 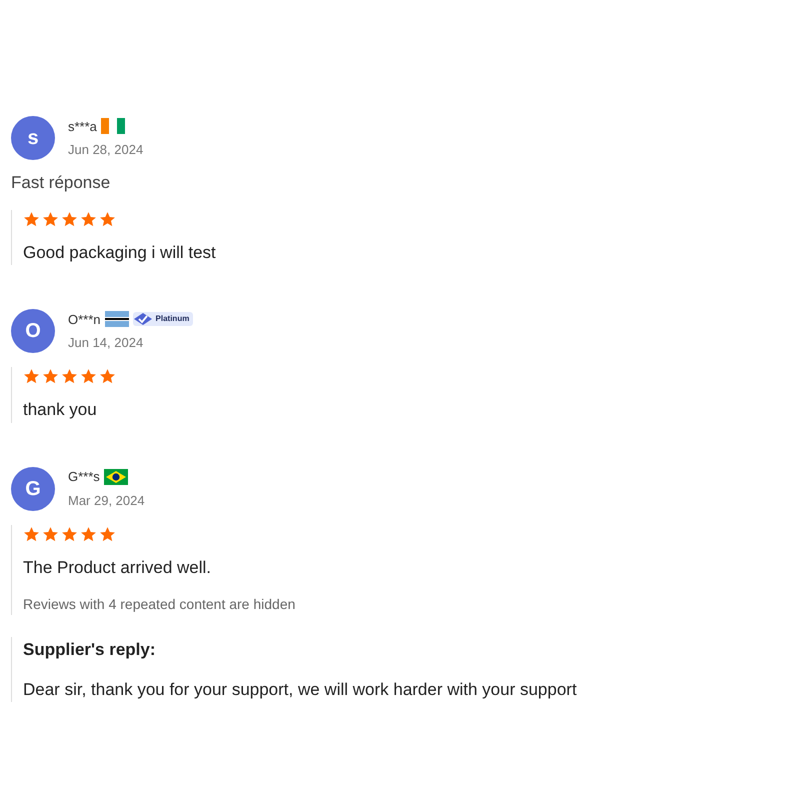 I want to click on reviewer-name: O***n, so click(x=84, y=319).